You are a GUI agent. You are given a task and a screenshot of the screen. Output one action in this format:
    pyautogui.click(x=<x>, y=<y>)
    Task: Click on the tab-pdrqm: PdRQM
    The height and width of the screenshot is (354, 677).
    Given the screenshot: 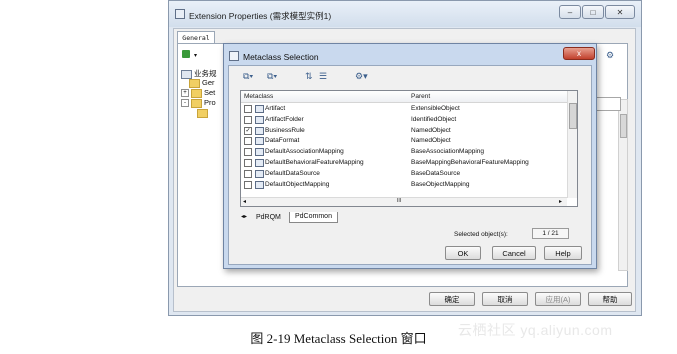 What is the action you would take?
    pyautogui.click(x=268, y=218)
    